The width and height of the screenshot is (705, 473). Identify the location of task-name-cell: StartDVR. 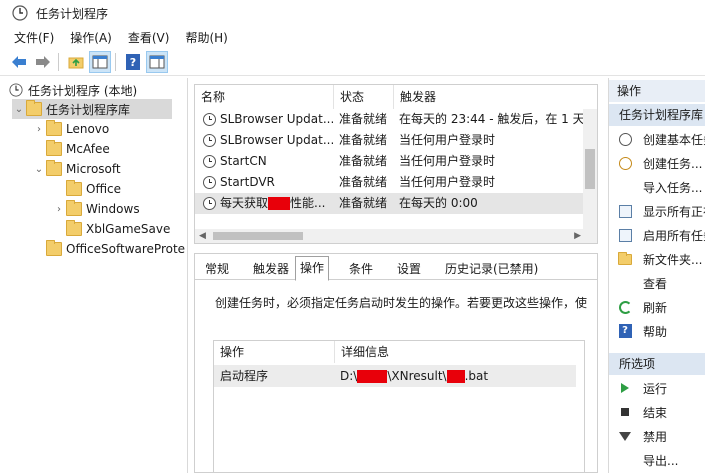
(268, 182).